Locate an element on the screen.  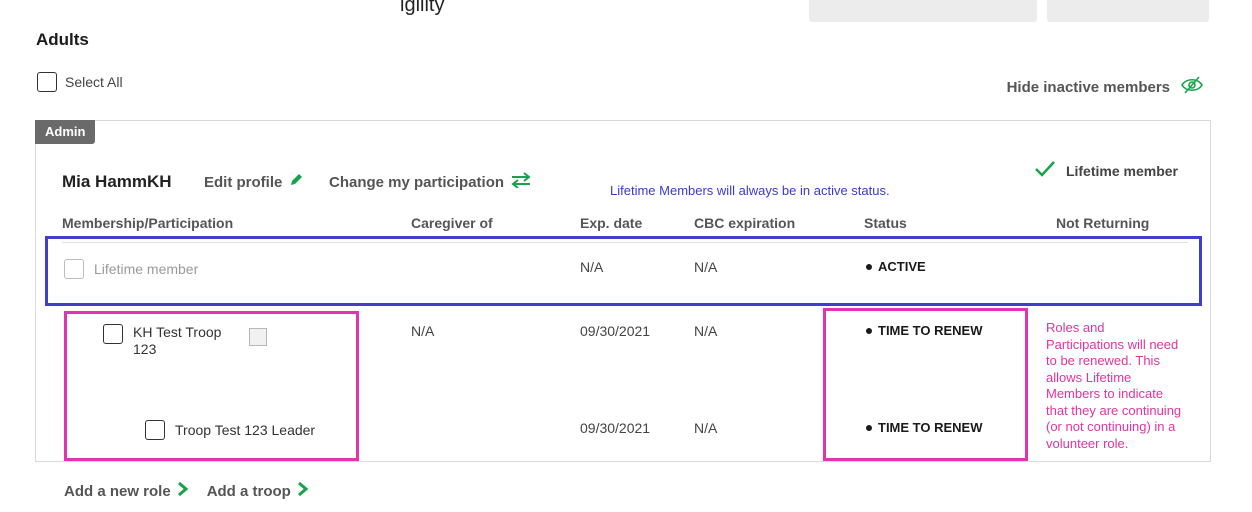
add-troop-link: Add a troop is located at coordinates (258, 491).